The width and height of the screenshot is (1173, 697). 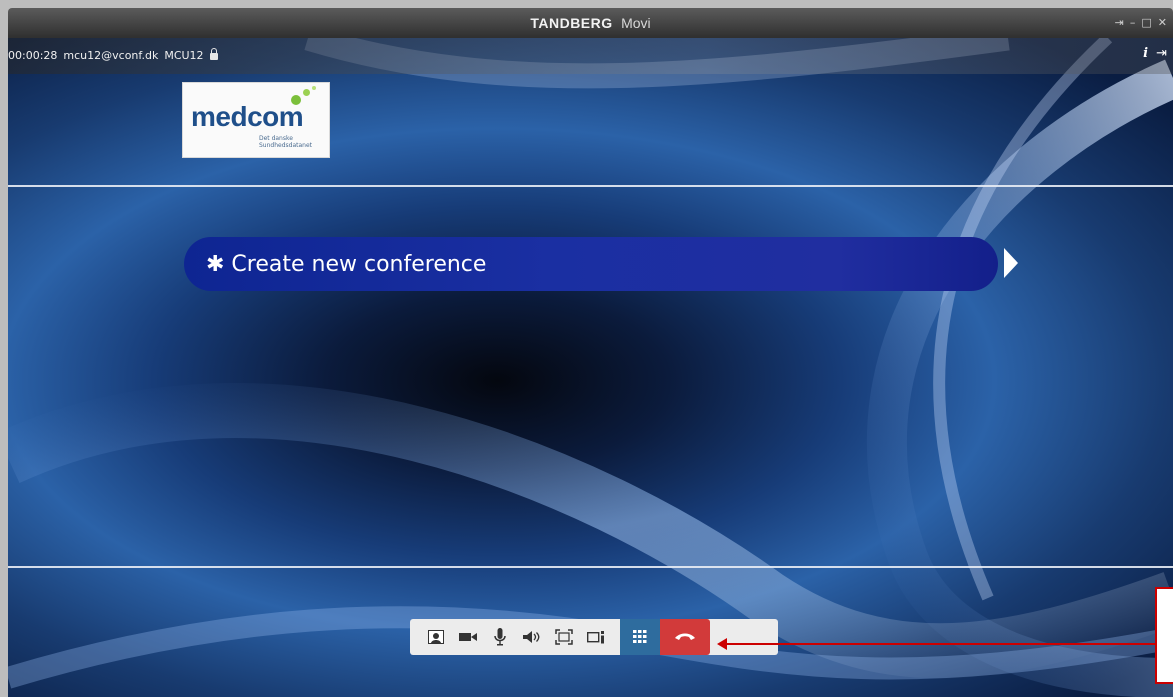 I want to click on brand-name: TANDBERG, so click(x=571, y=23).